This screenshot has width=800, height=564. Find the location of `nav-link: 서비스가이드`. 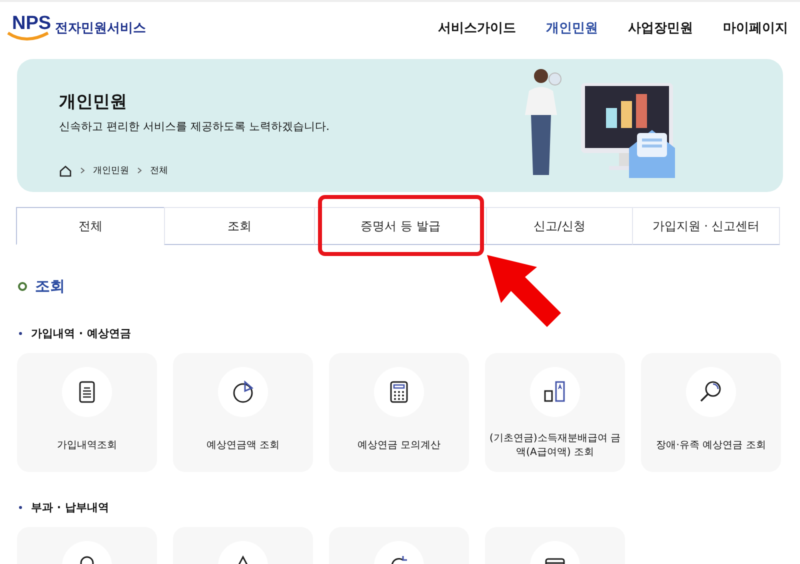

nav-link: 서비스가이드 is located at coordinates (477, 28).